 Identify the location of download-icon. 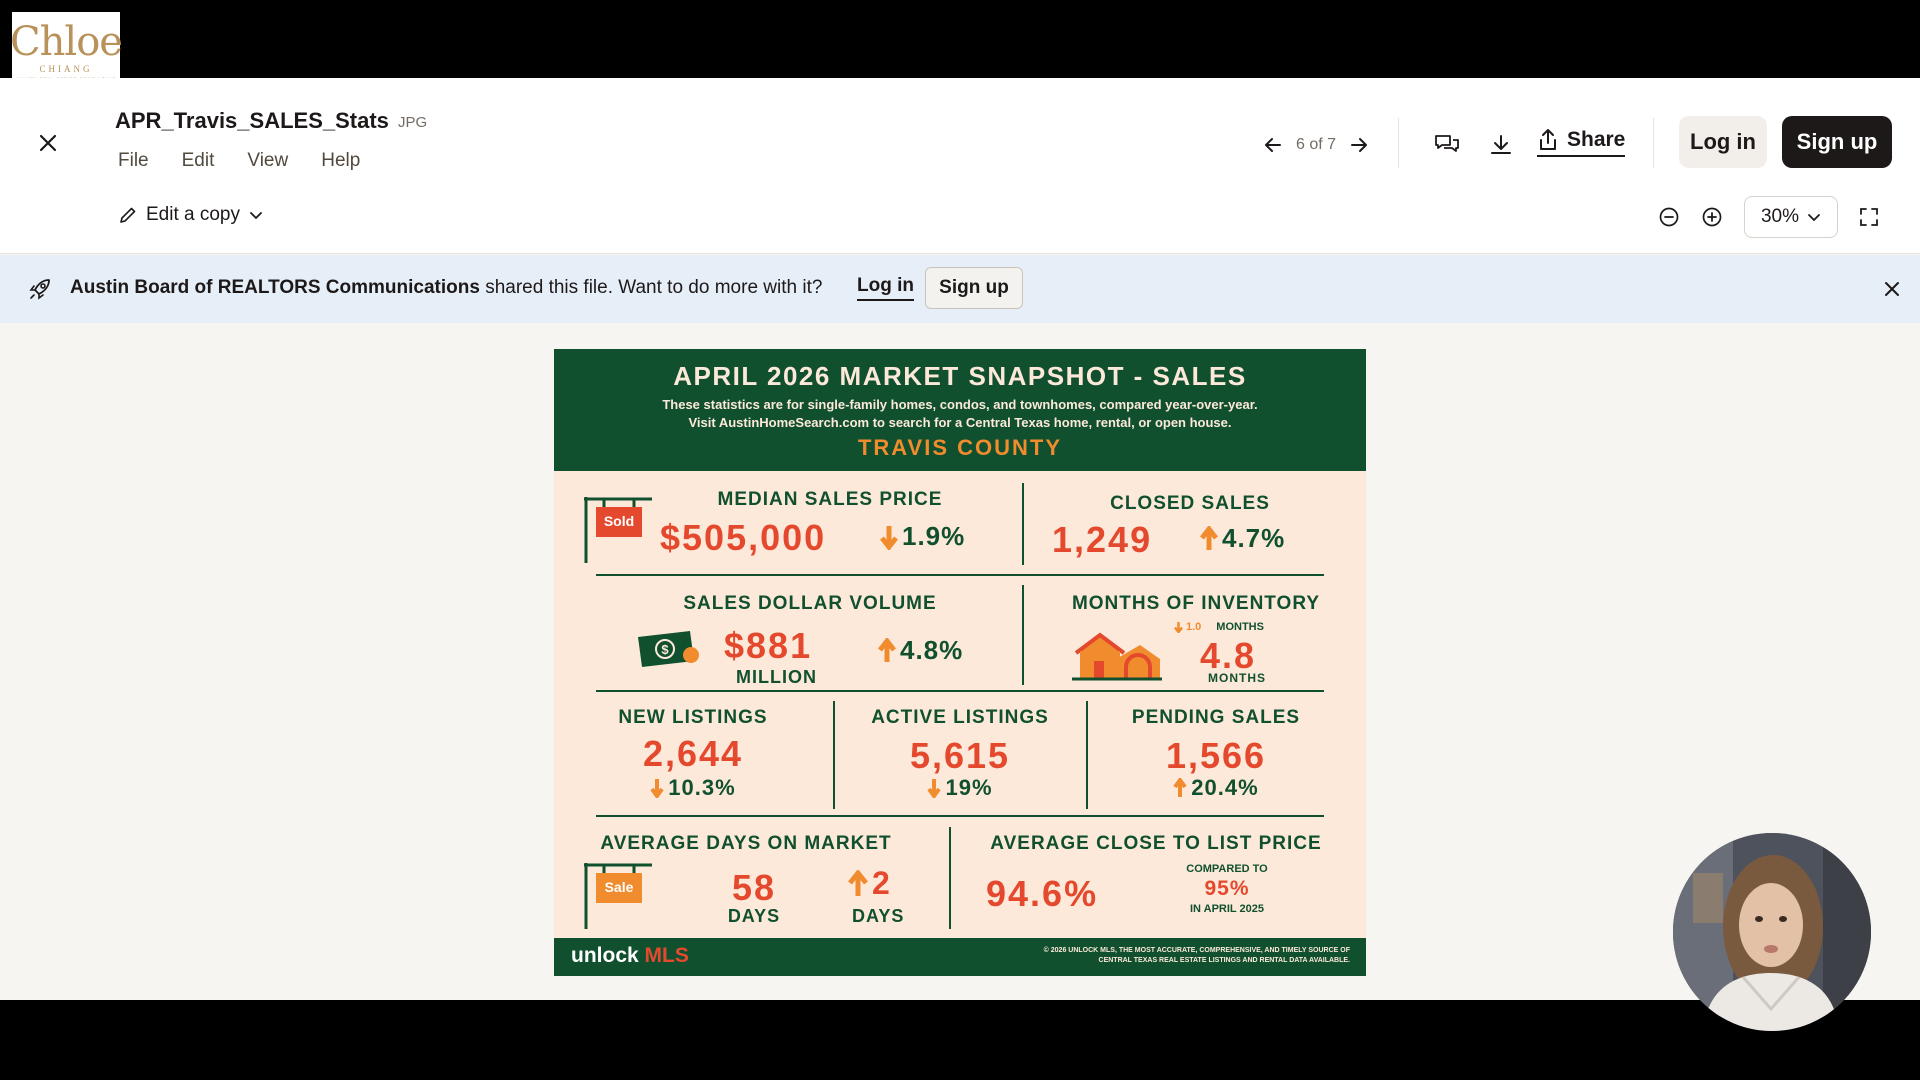
(1501, 144).